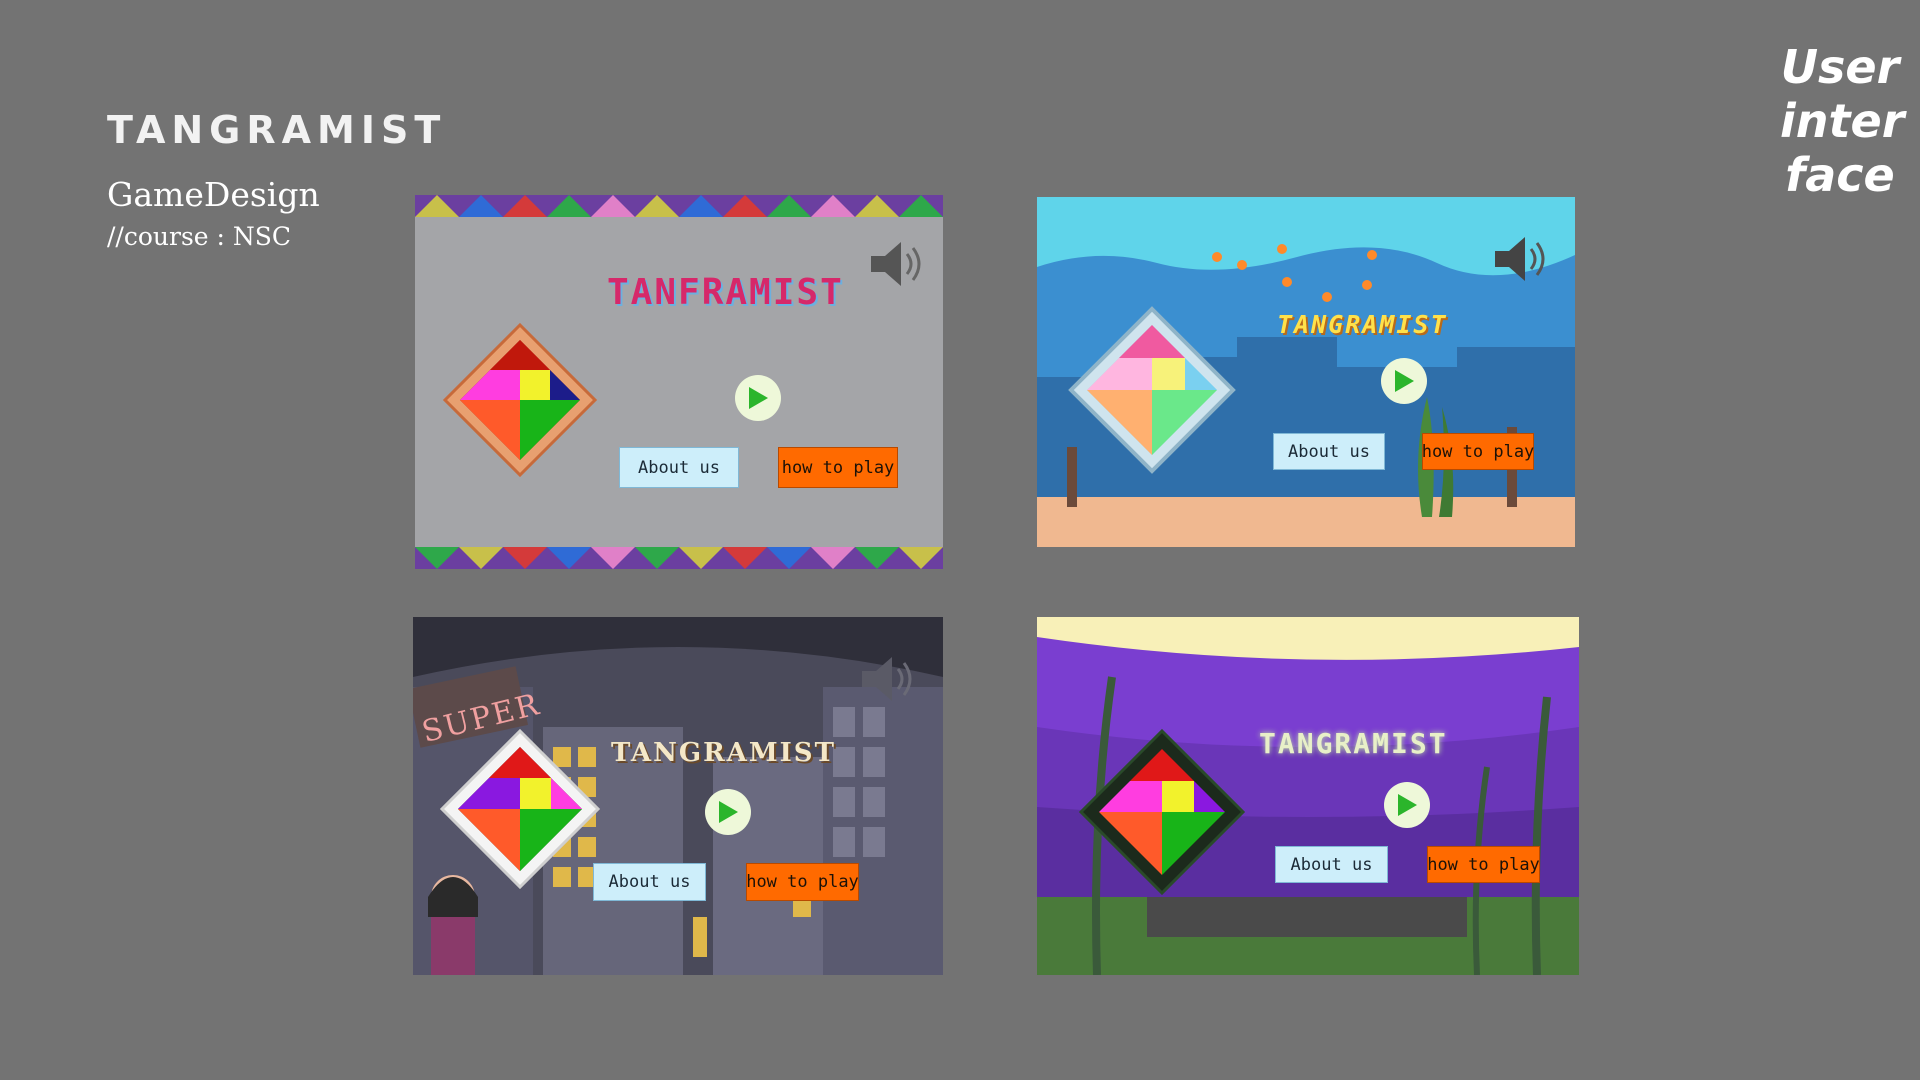 The width and height of the screenshot is (1920, 1080). Describe the element at coordinates (678, 796) in the screenshot. I see `screen-city-night: SUPER TANGRAMIST About us how to play` at that location.